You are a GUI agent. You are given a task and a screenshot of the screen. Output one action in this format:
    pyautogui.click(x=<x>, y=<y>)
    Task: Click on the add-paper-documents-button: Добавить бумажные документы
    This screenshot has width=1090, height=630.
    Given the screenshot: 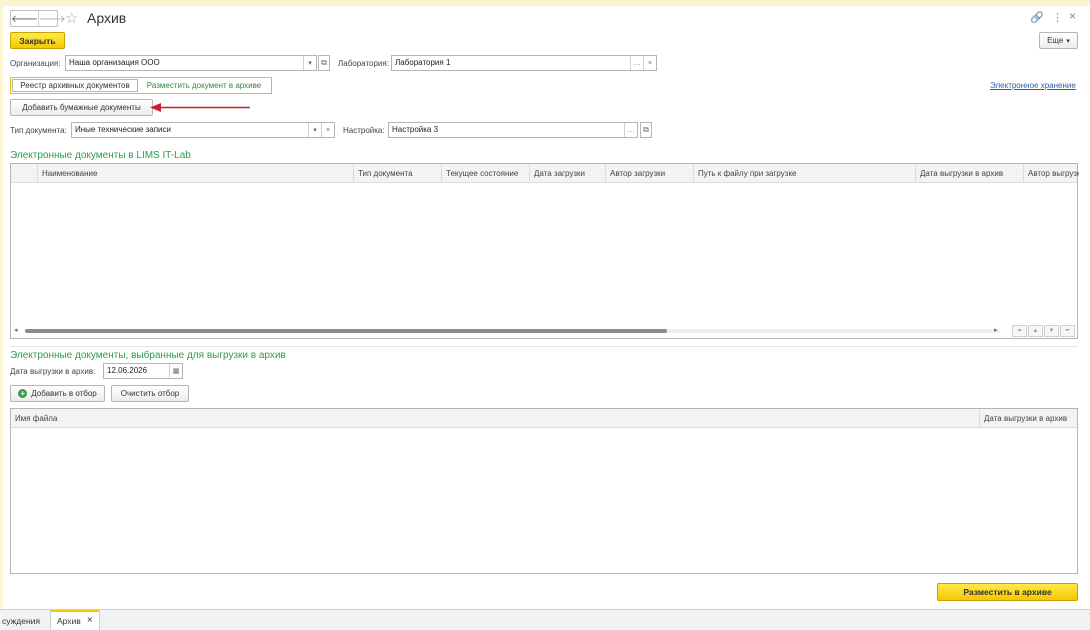 What is the action you would take?
    pyautogui.click(x=81, y=107)
    